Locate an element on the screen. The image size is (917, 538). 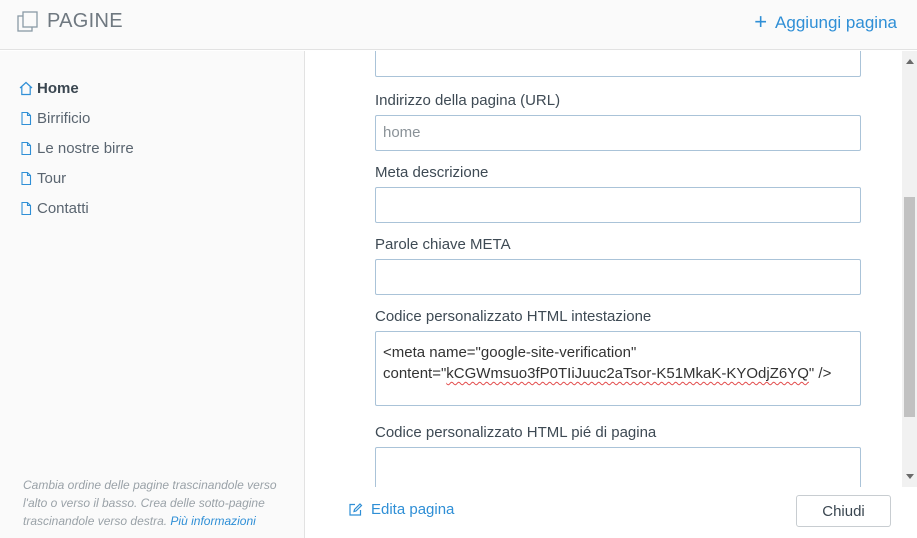
add-page-label: Aggiungi pagina is located at coordinates (836, 22).